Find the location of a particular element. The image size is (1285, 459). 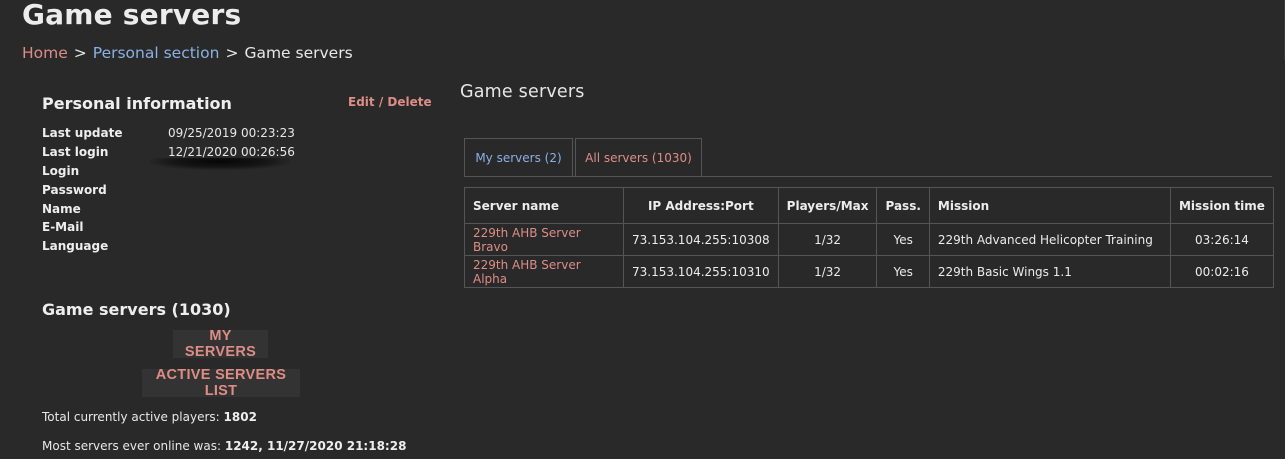

ip-port-cell: 73.153.104.255:10308 is located at coordinates (701, 239).